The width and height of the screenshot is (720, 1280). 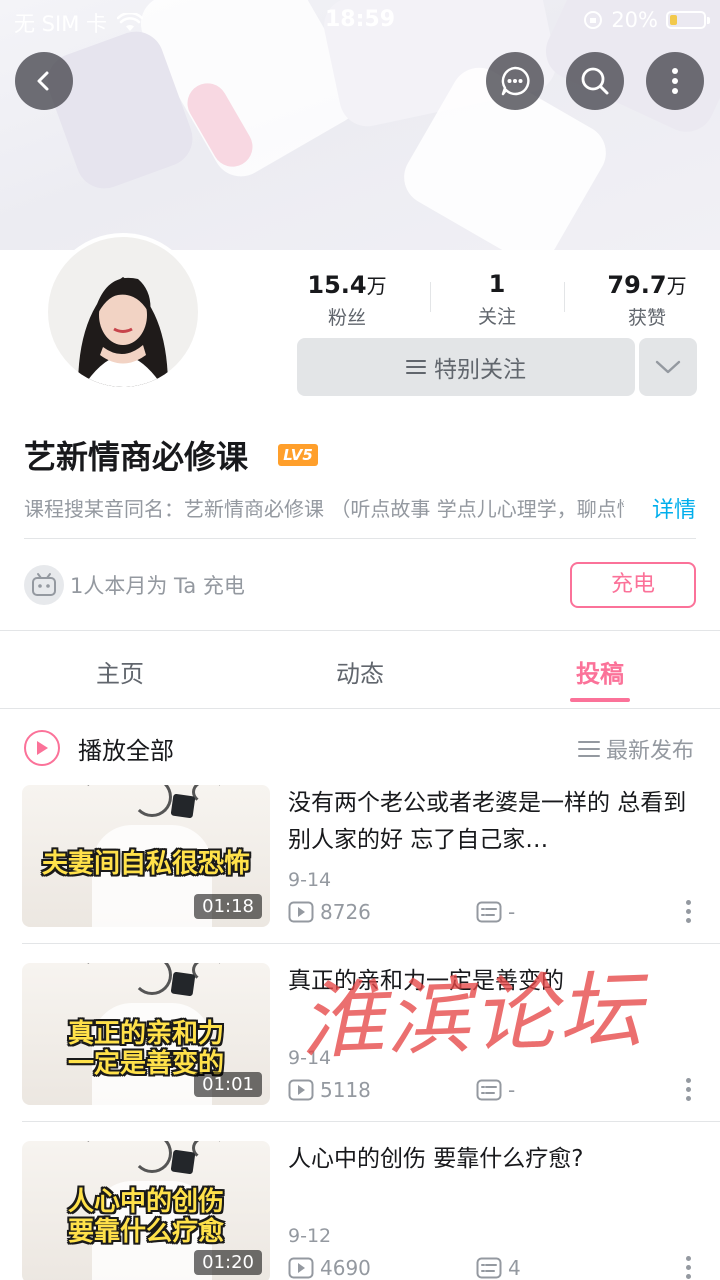 I want to click on back-arrow-icon, so click(x=43, y=81).